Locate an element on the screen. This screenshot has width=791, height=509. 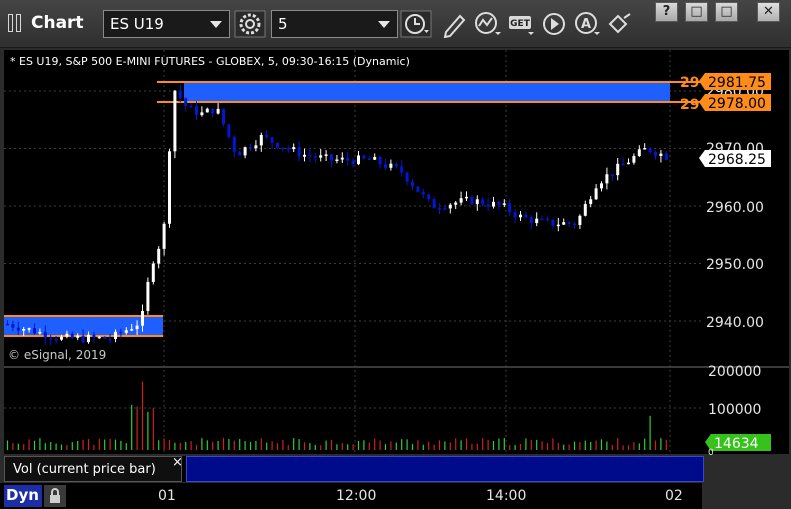
price-tick-label: 2940.00 is located at coordinates (735, 323).